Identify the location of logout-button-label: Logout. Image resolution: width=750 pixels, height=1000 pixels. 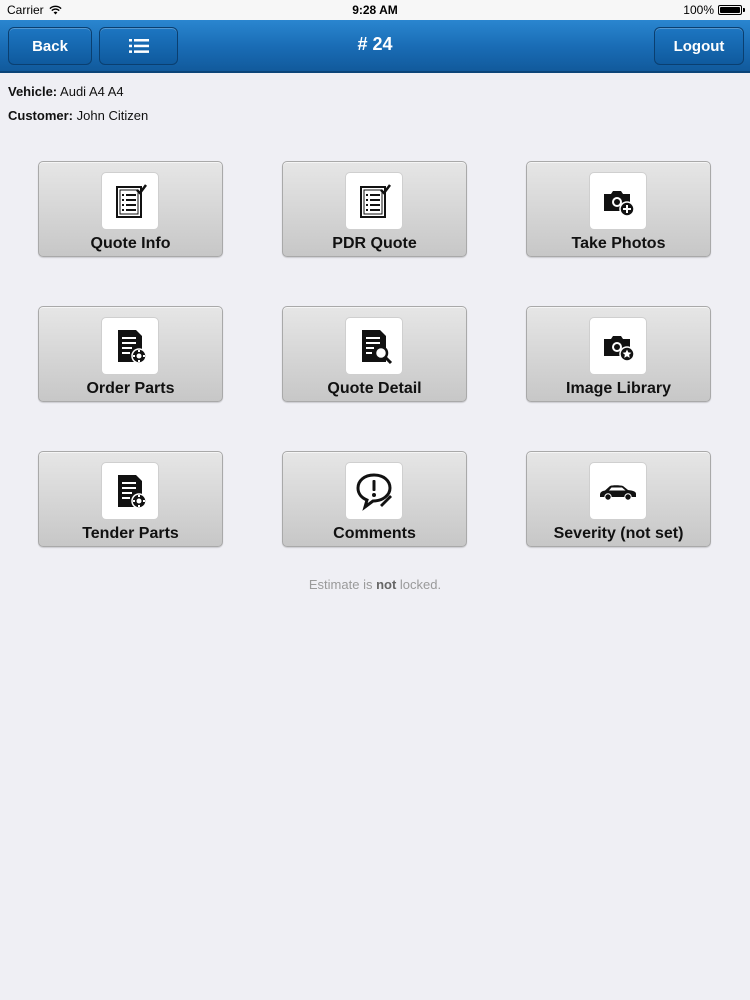
(699, 46).